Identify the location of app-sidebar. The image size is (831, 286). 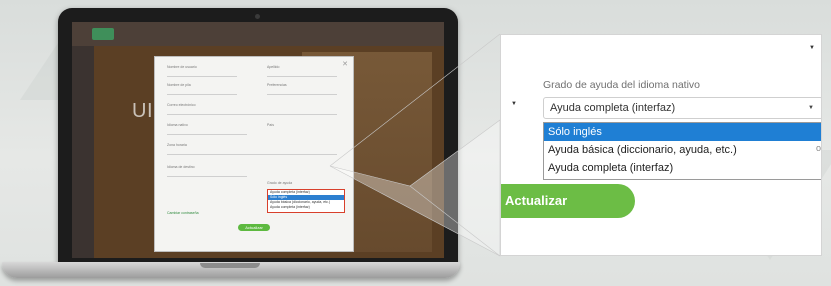
(83, 152).